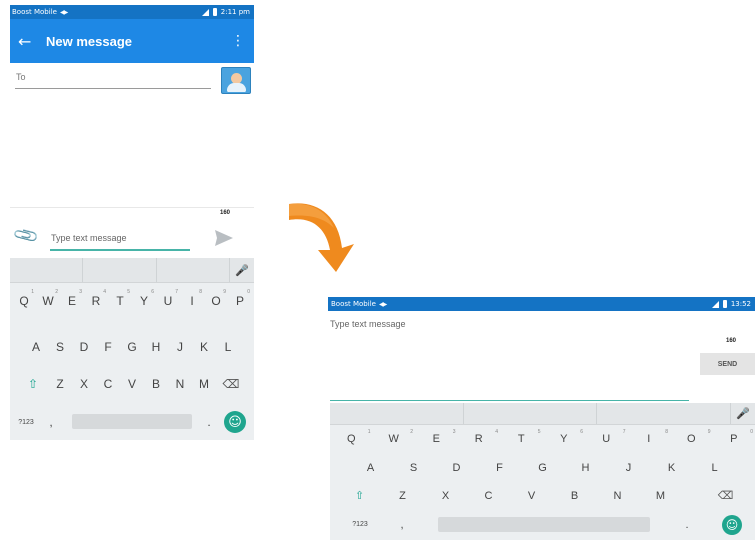 This screenshot has height=540, width=755. I want to click on arrow-left-icon: ←, so click(32, 41).